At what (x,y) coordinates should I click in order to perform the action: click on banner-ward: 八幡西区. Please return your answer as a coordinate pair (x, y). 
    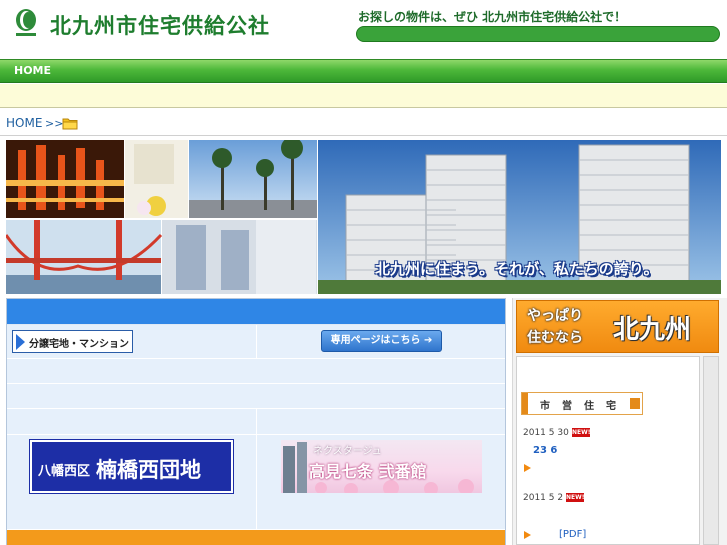
    Looking at the image, I should click on (64, 471).